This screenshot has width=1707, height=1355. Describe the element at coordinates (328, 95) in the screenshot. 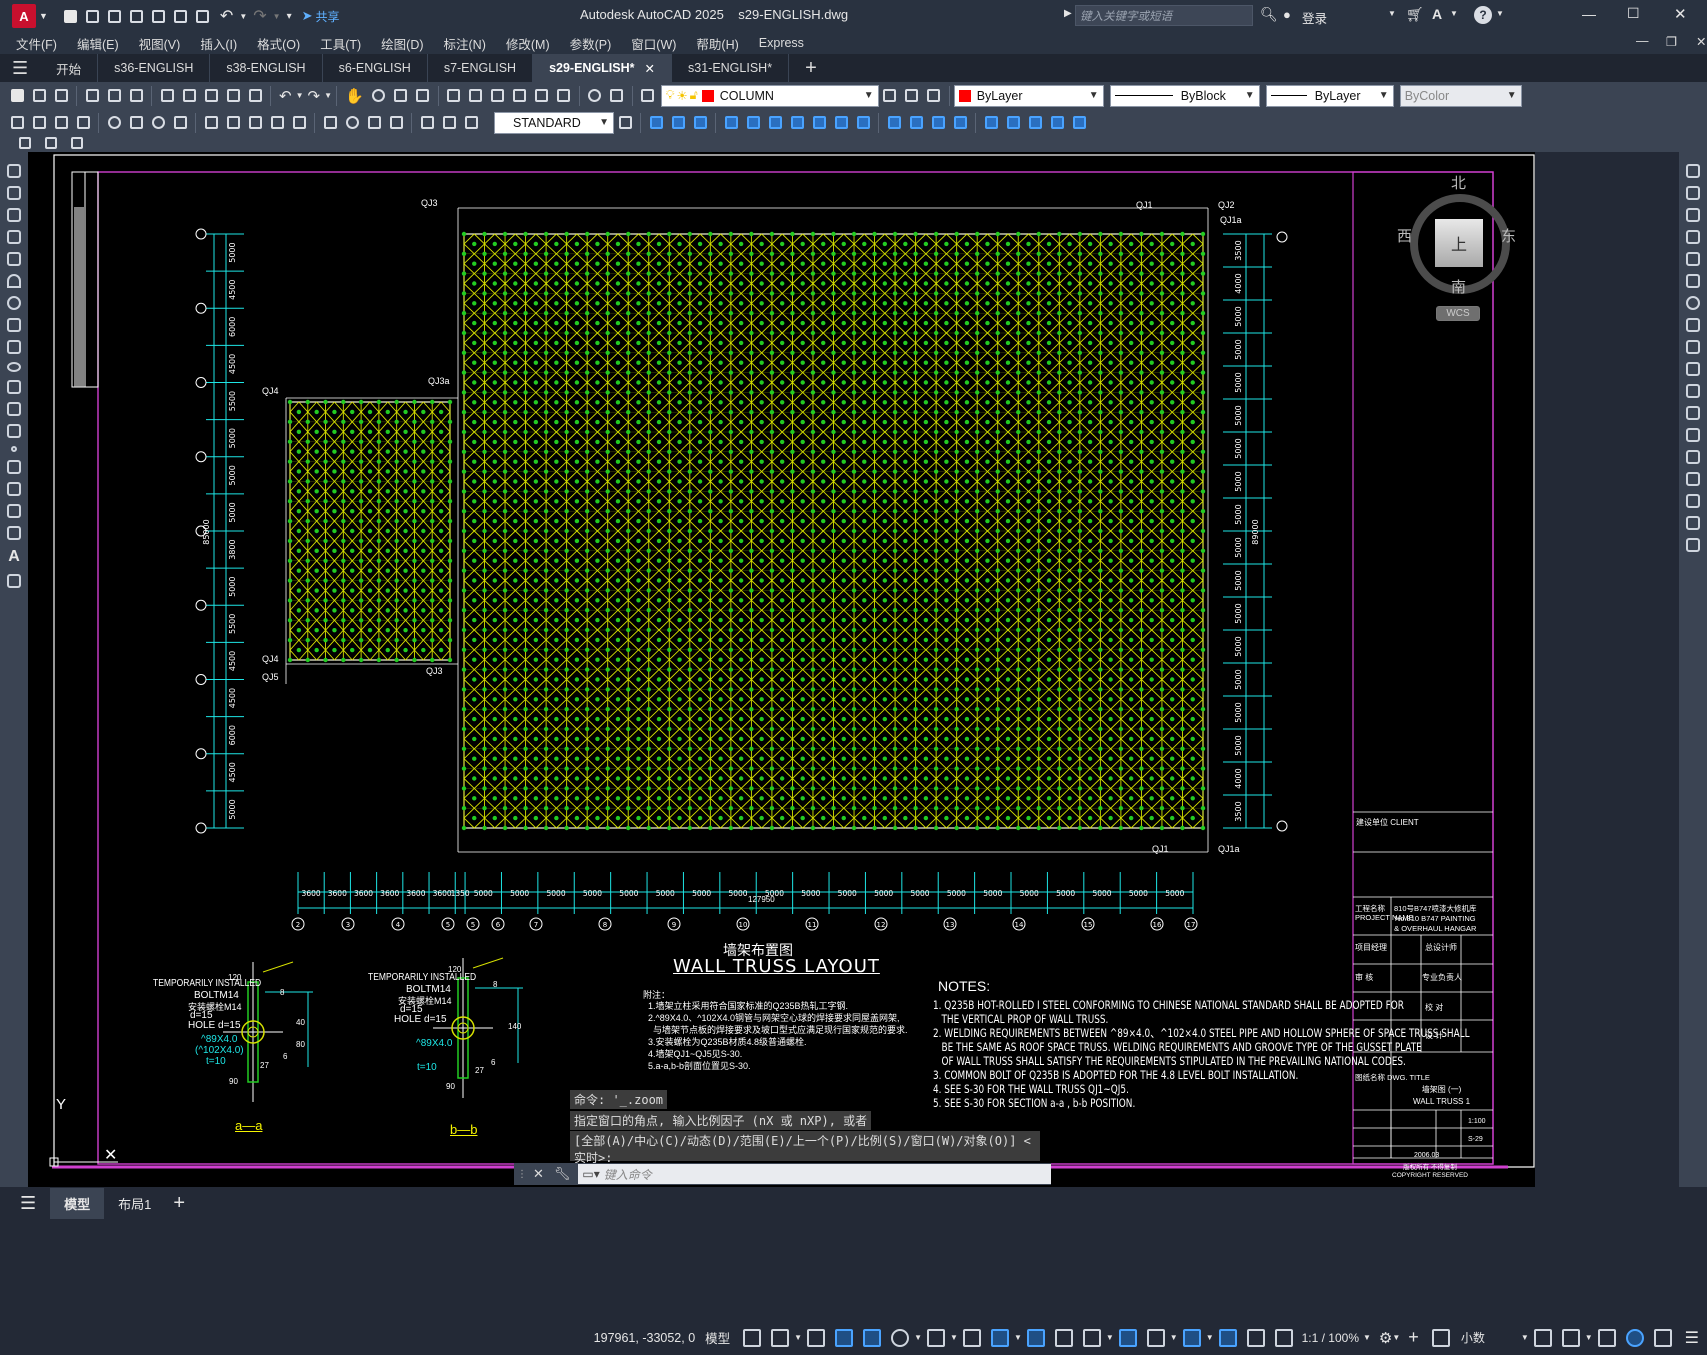

I see `redo-tb-dropdown-icon: ▼` at that location.